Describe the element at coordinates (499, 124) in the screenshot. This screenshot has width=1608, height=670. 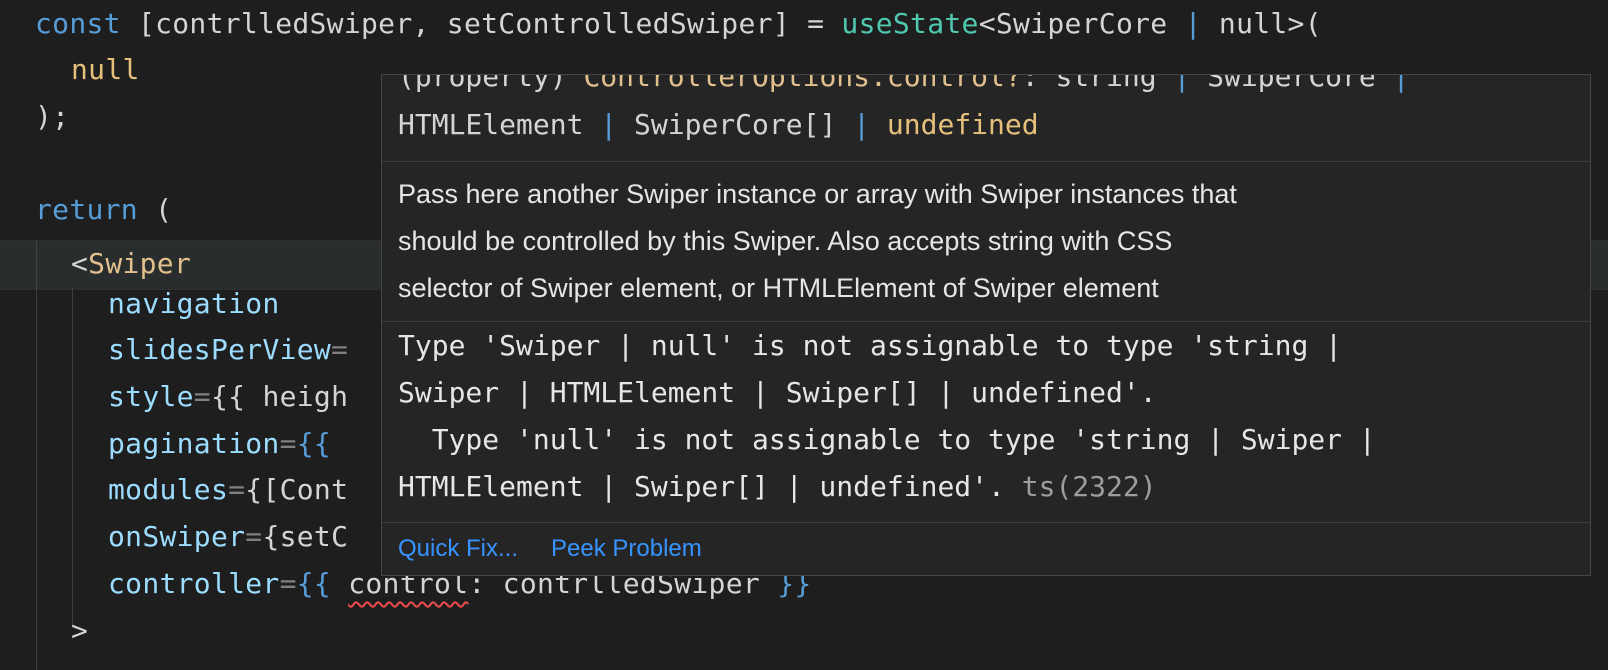
I see `signature-type: HTMLElement` at that location.